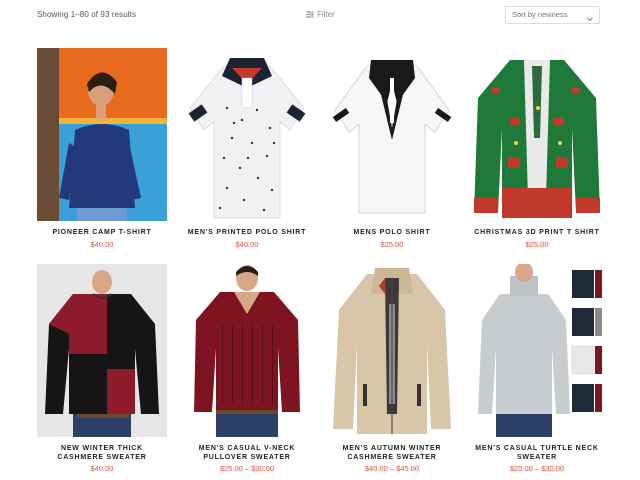  What do you see at coordinates (247, 457) in the screenshot?
I see `product-name-line: PULLOVER SWEATER` at bounding box center [247, 457].